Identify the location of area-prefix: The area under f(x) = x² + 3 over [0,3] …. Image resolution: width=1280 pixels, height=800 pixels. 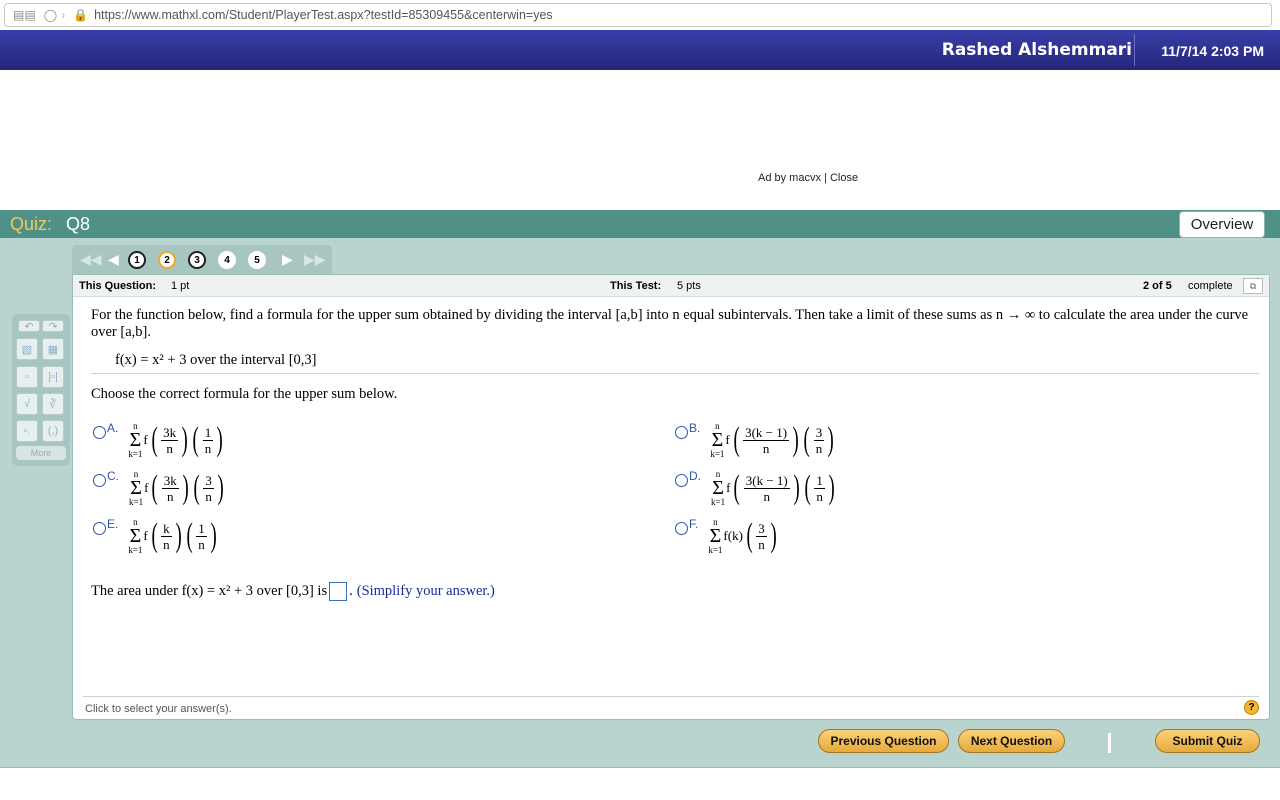
(209, 591).